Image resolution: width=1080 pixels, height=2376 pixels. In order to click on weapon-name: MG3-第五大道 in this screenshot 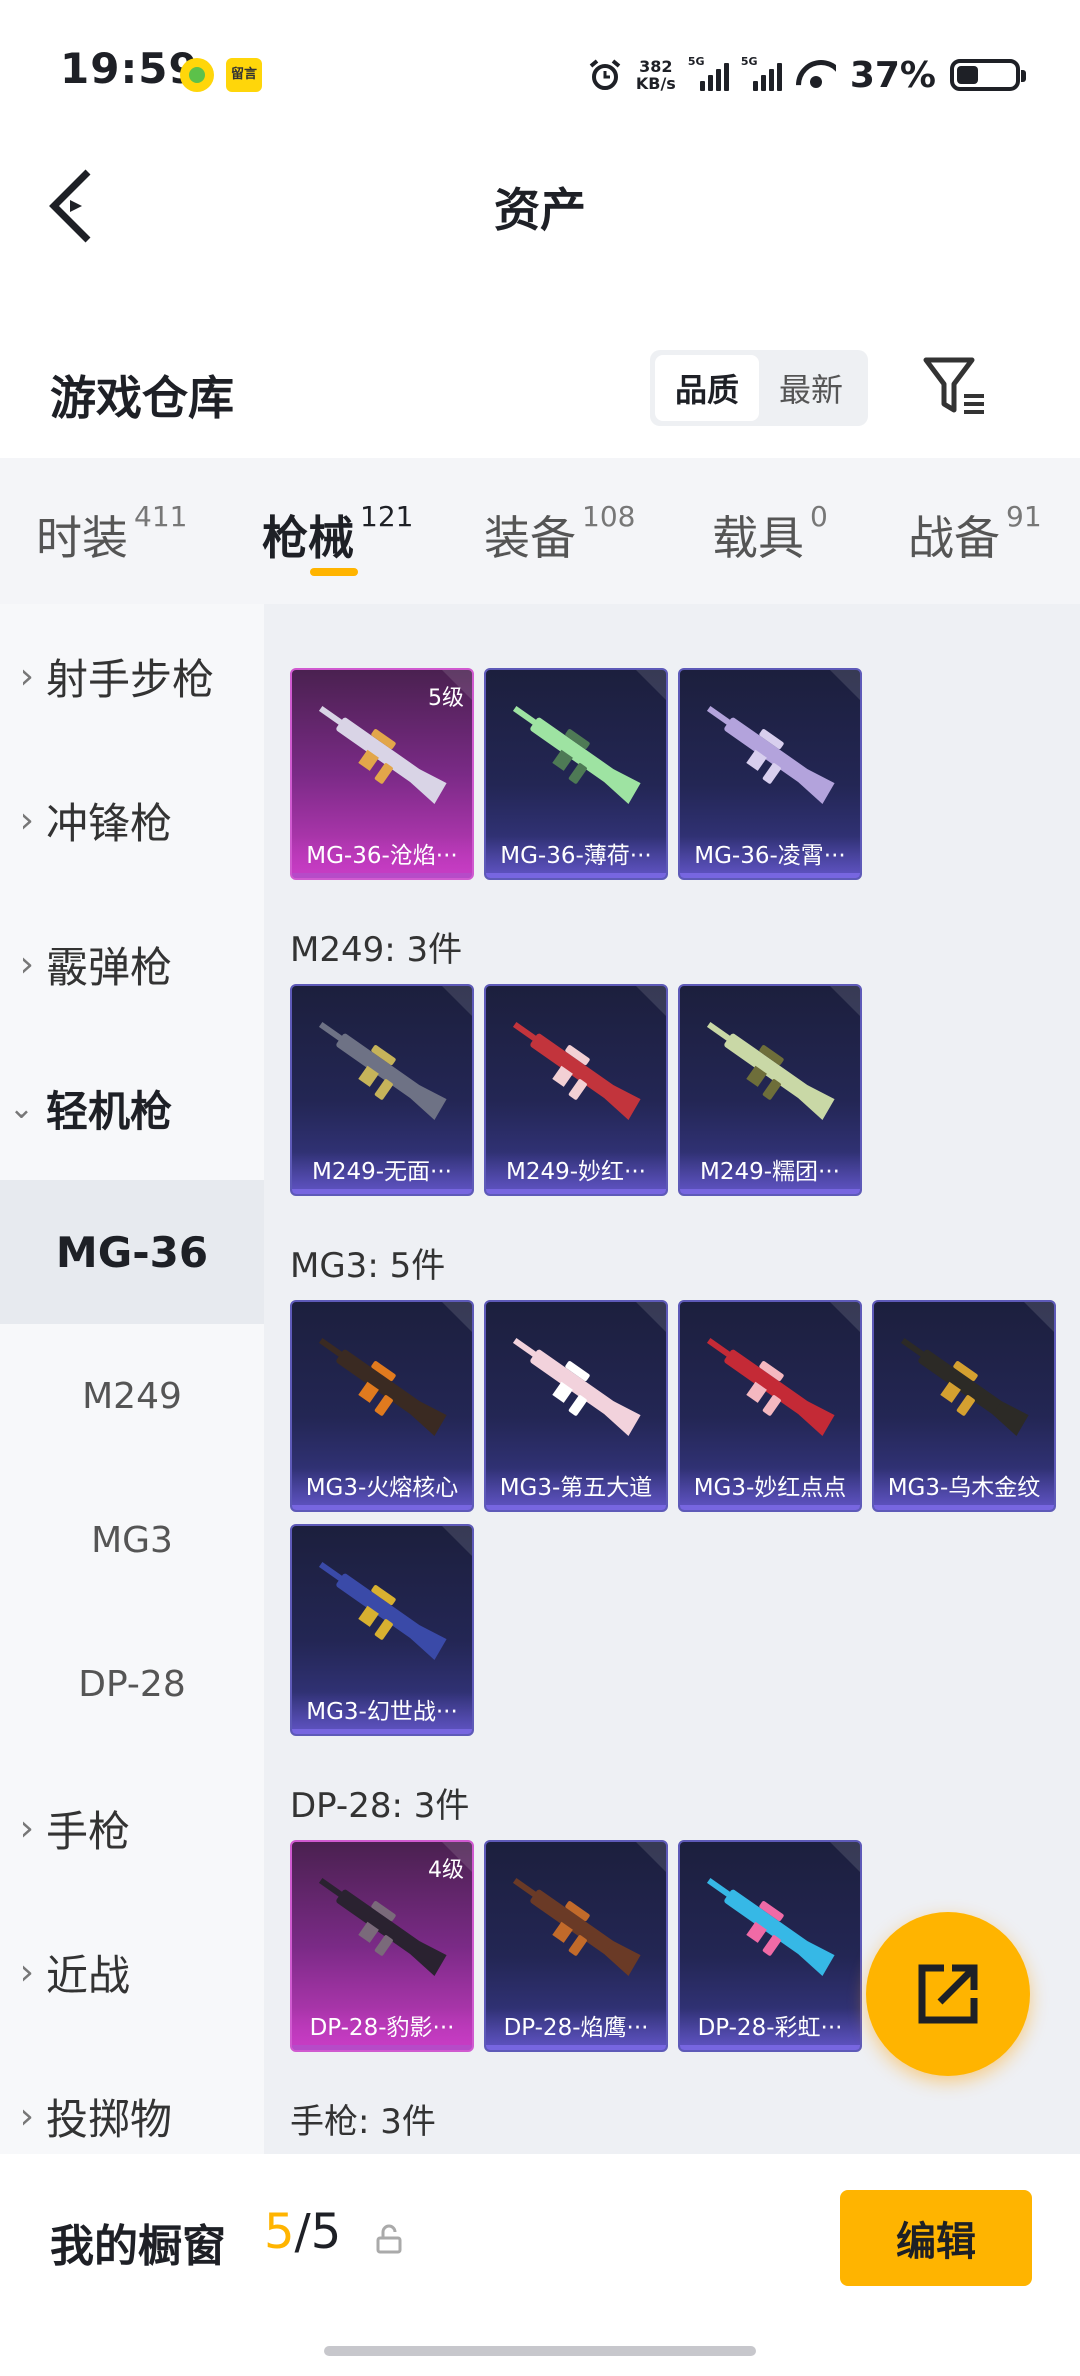, I will do `click(576, 1489)`.